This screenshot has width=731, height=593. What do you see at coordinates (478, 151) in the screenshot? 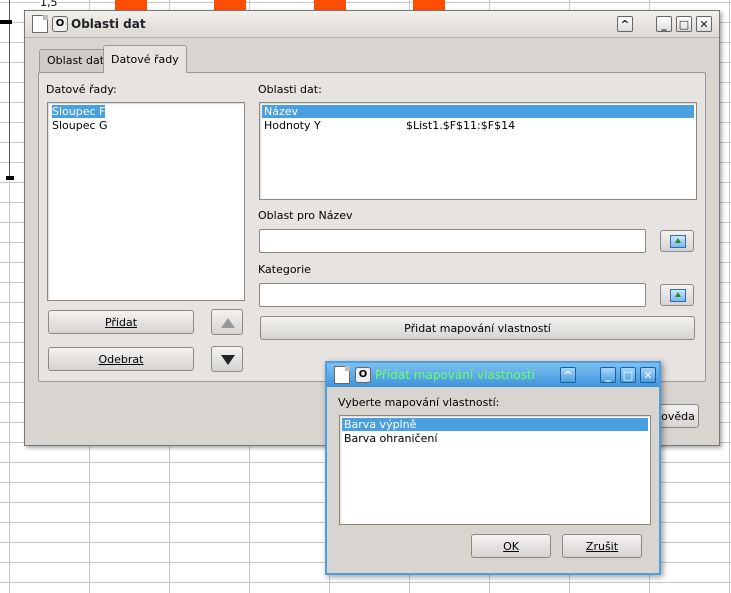
I see `data-ranges-list: Název Hodnoty Y $List1.$F$11:$F$14` at bounding box center [478, 151].